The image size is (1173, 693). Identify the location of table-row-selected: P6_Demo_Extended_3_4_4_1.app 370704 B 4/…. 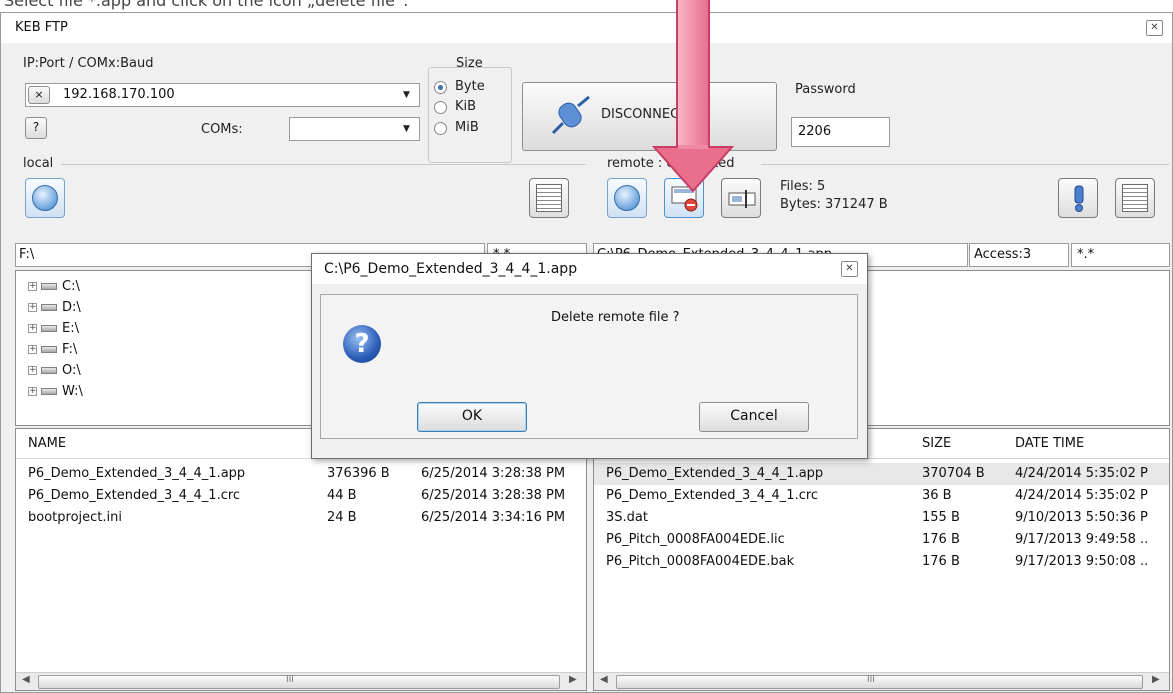
(881, 474).